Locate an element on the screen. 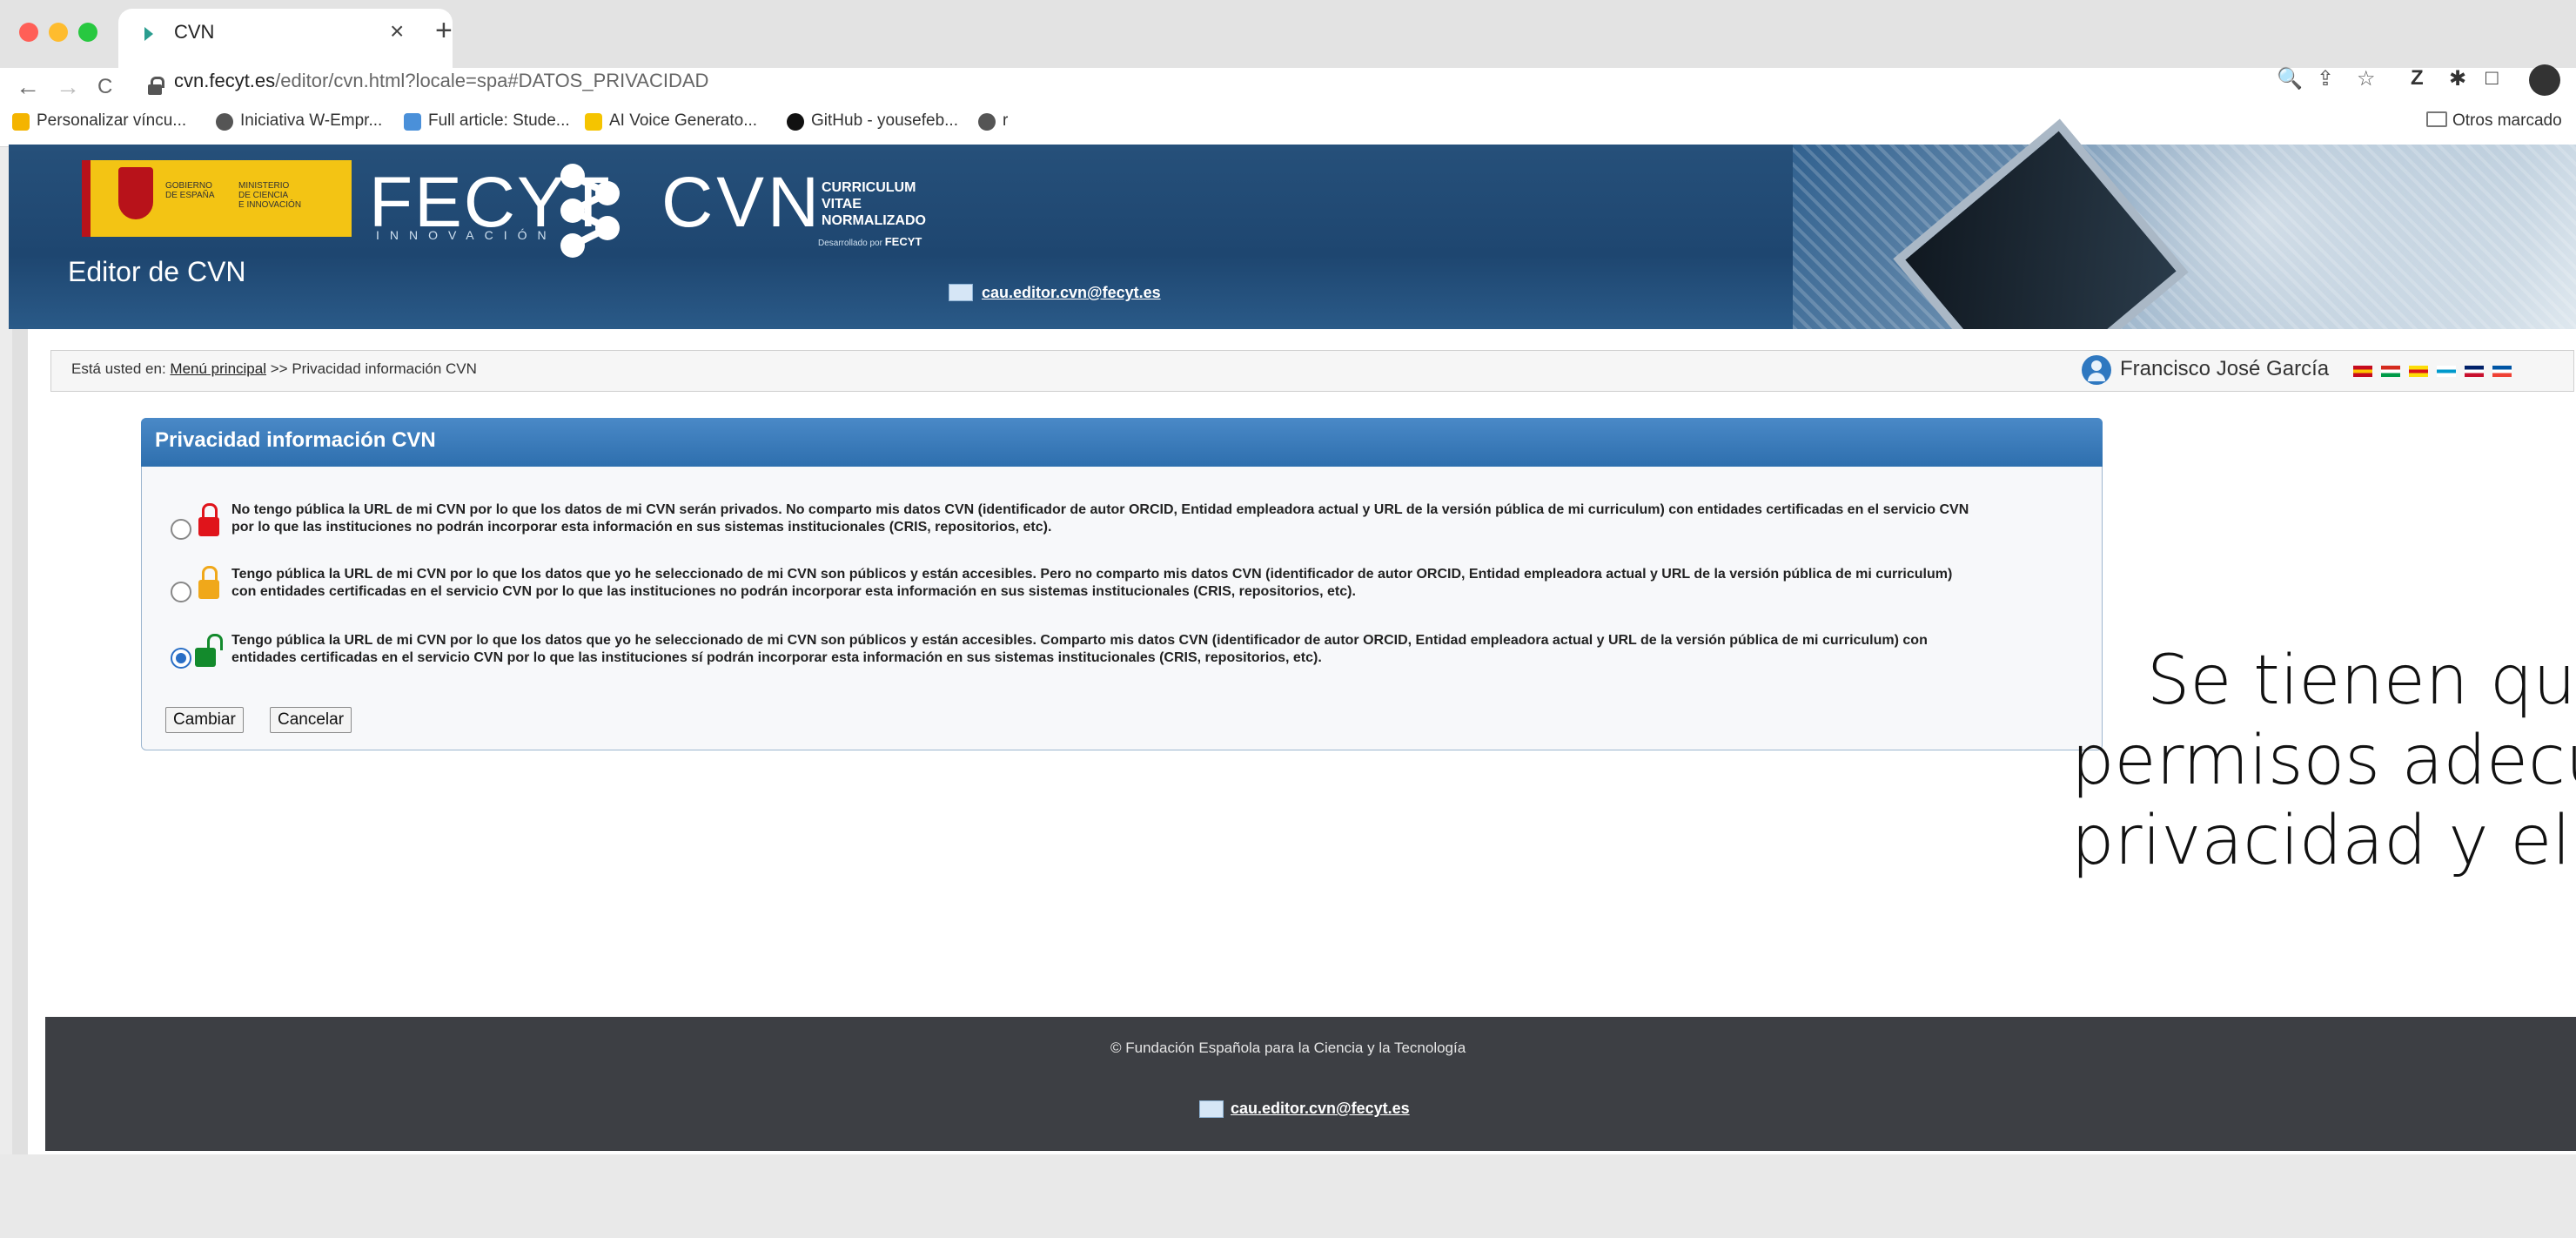  cvn-dev-brand: FECYT is located at coordinates (903, 242).